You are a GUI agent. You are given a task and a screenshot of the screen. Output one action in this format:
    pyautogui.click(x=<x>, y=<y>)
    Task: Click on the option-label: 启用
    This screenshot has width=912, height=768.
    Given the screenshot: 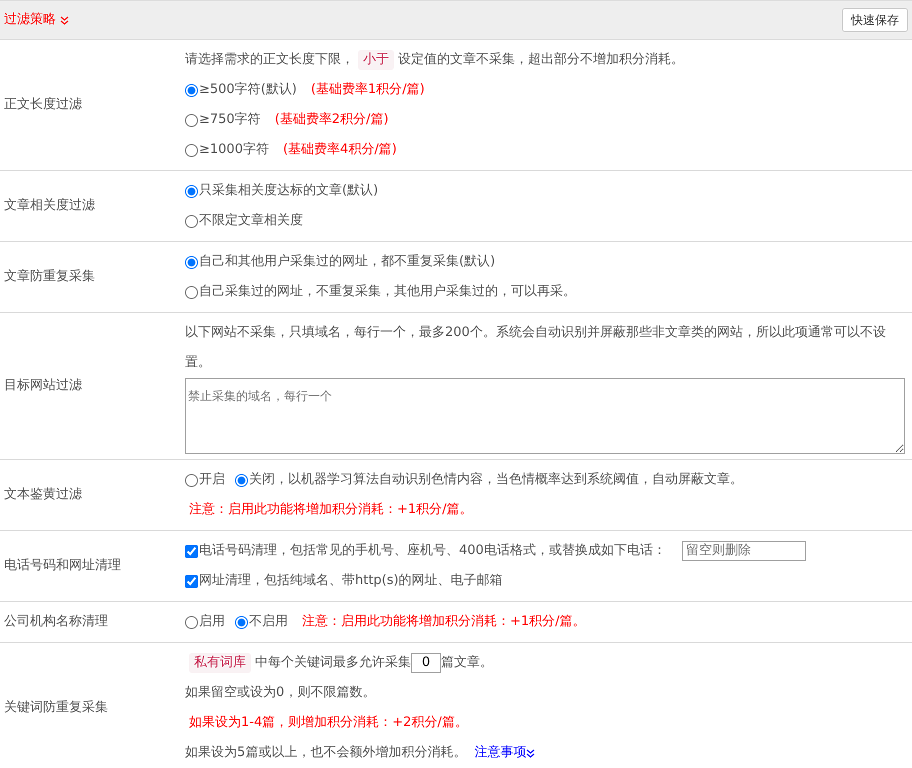 What is the action you would take?
    pyautogui.click(x=212, y=622)
    